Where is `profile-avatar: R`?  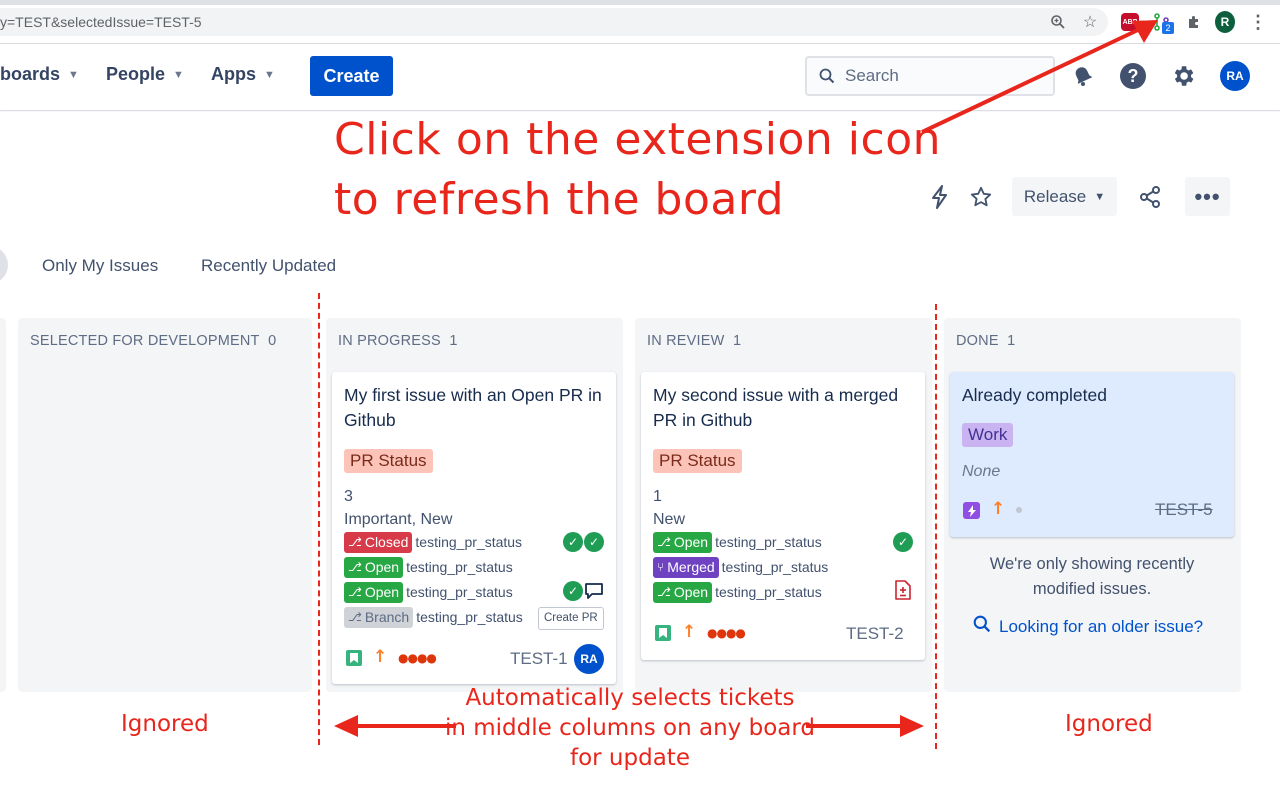 profile-avatar: R is located at coordinates (1225, 22).